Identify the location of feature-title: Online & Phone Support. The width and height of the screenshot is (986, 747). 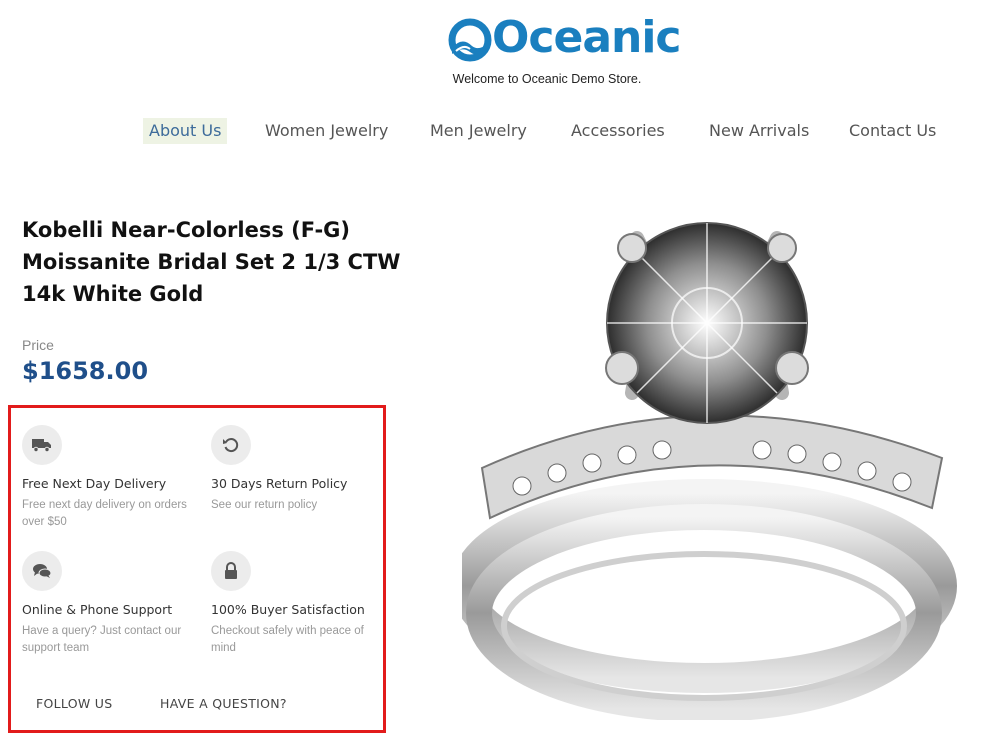
(97, 609).